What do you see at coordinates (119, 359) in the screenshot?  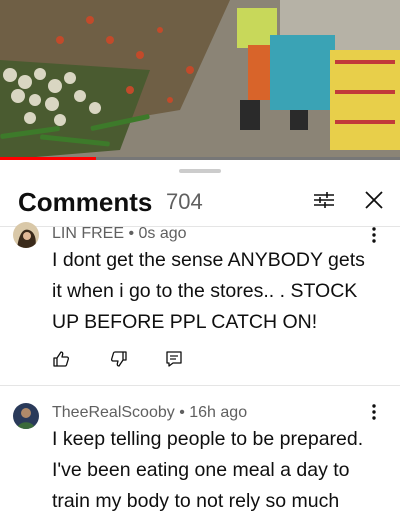 I see `thumbs-down-icon` at bounding box center [119, 359].